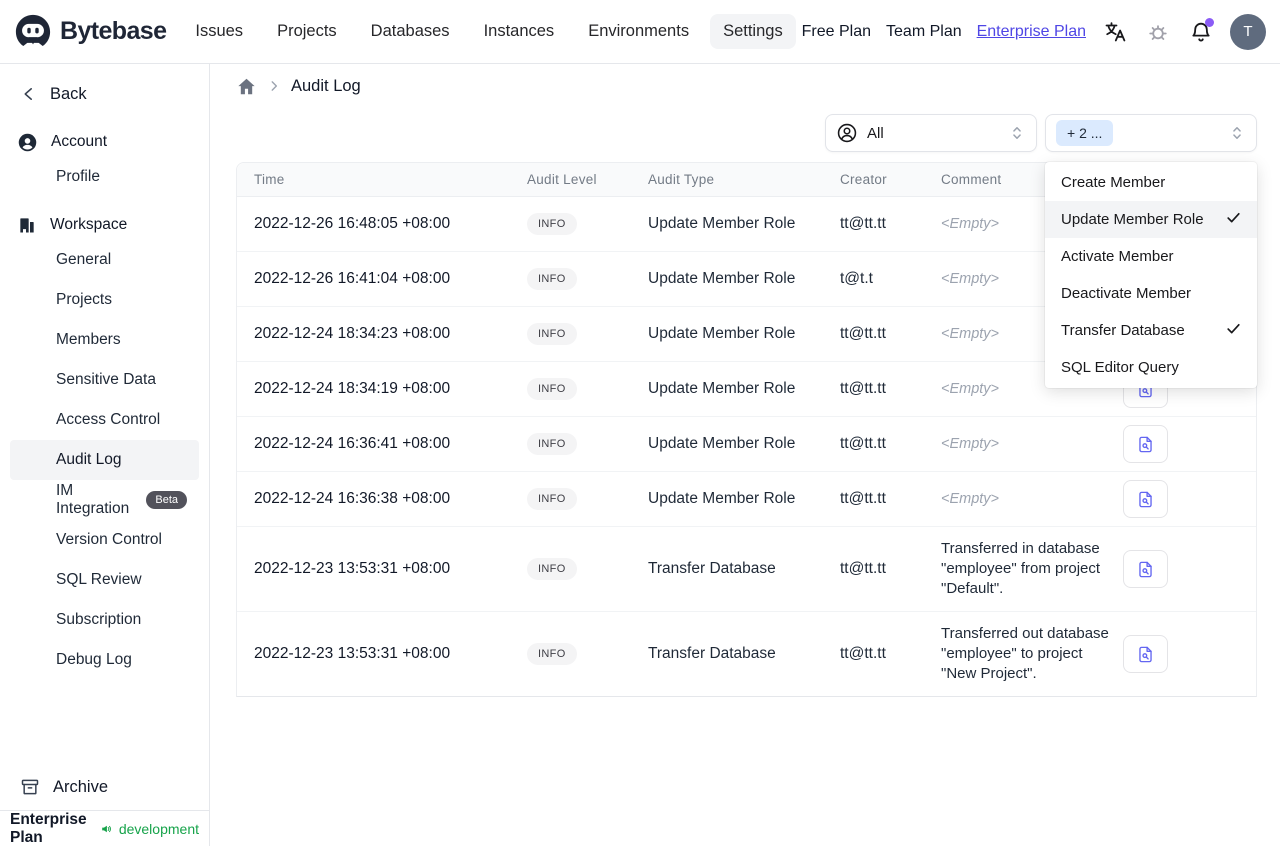  Describe the element at coordinates (81, 786) in the screenshot. I see `archive-label: Archive` at that location.